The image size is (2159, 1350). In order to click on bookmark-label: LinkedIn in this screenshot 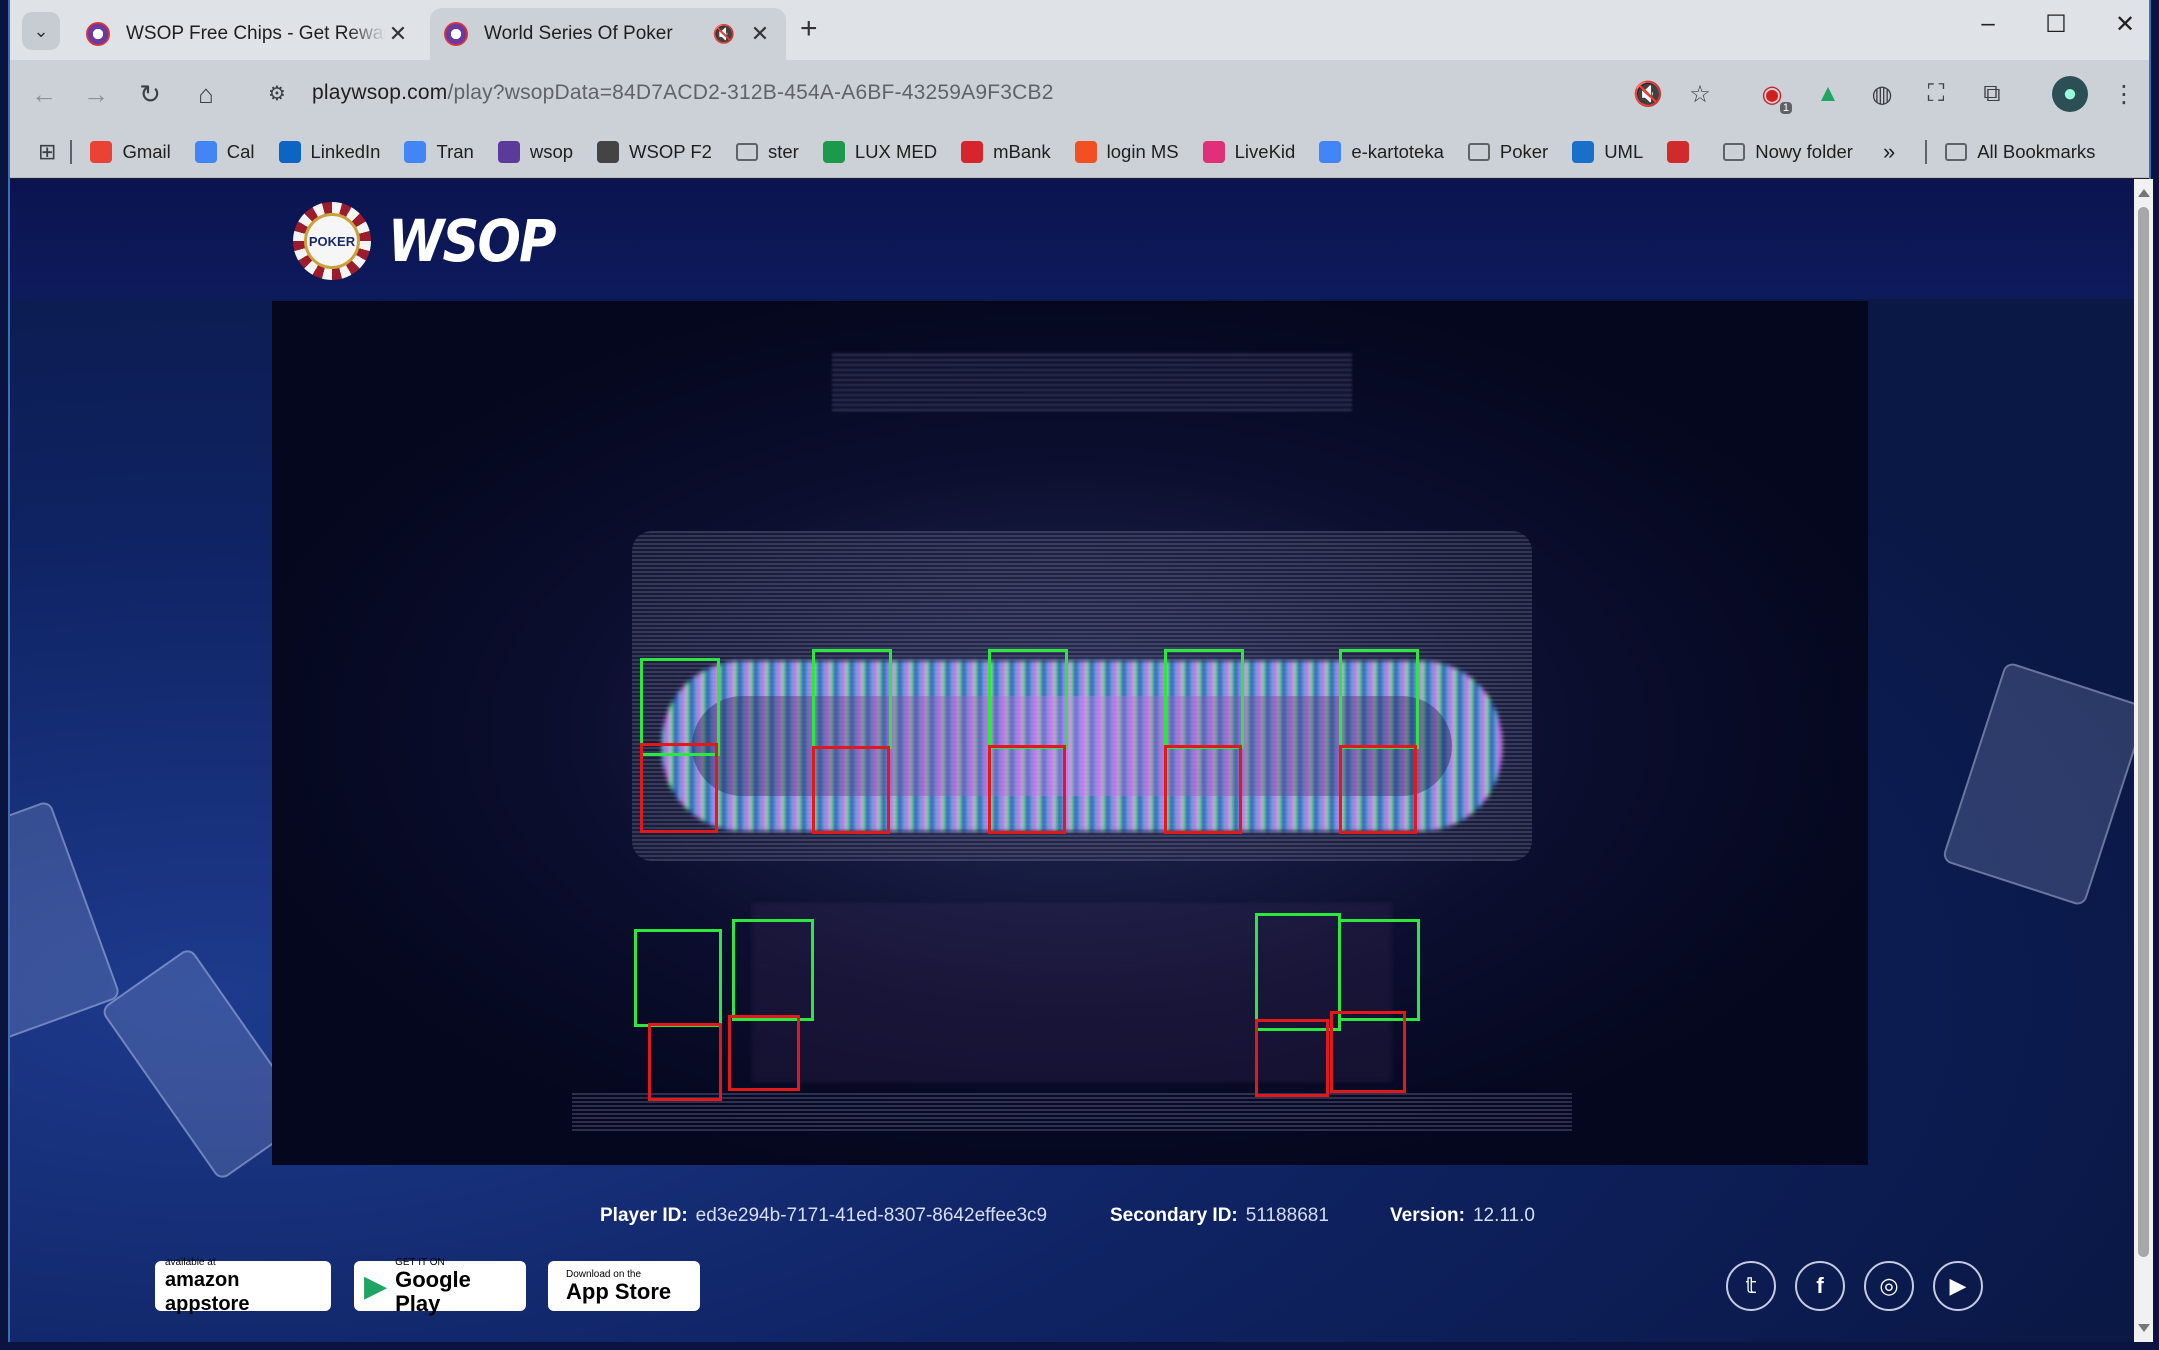, I will do `click(345, 151)`.